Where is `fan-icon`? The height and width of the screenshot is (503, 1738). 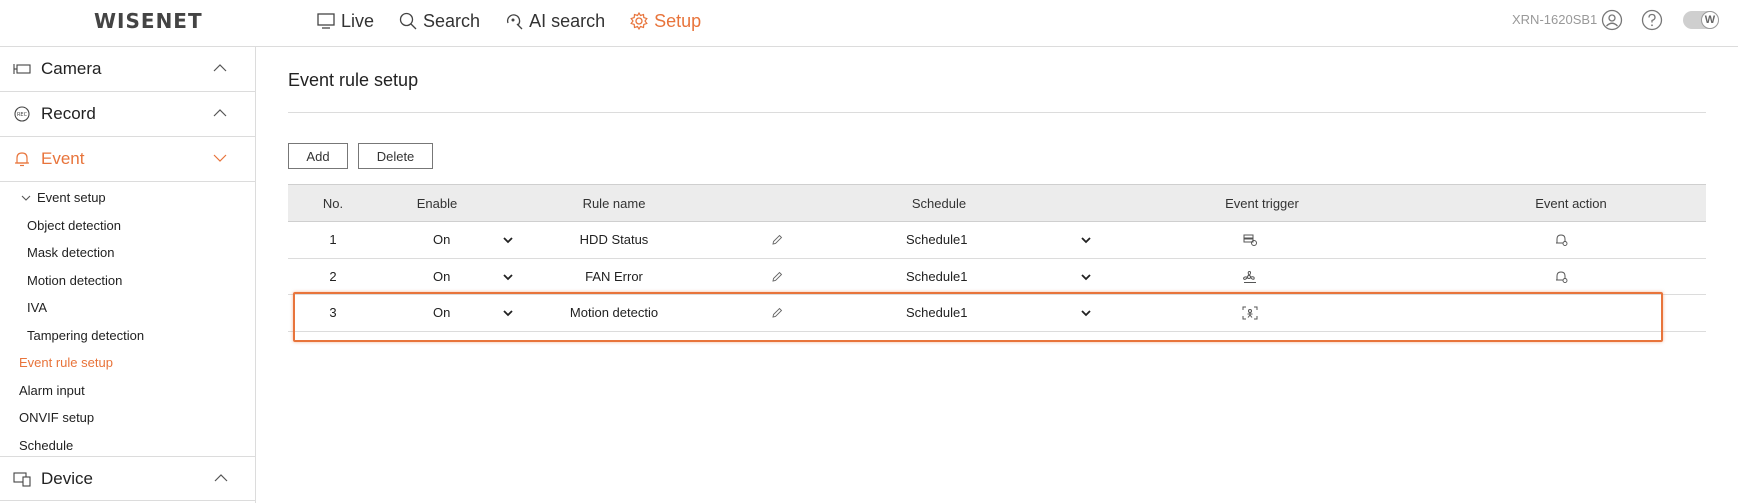
fan-icon is located at coordinates (1250, 277).